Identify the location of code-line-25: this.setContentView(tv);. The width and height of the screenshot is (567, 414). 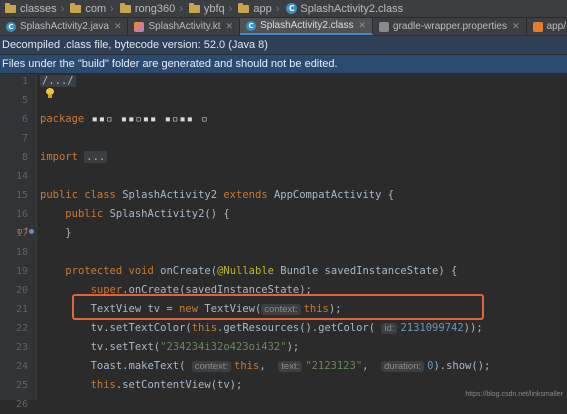
(166, 385).